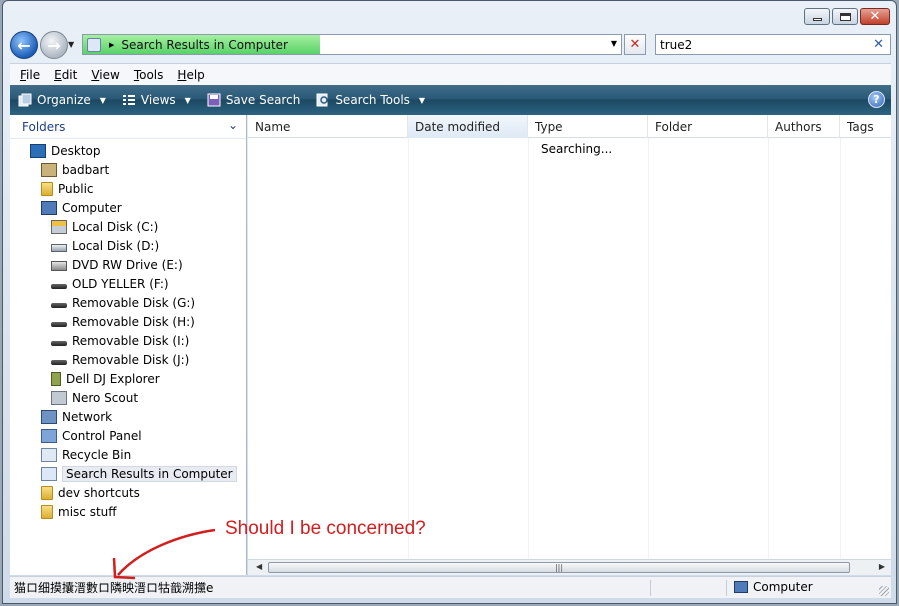 The image size is (899, 606). What do you see at coordinates (120, 283) in the screenshot?
I see `tree-item-label: OLD YELLER (F:)` at bounding box center [120, 283].